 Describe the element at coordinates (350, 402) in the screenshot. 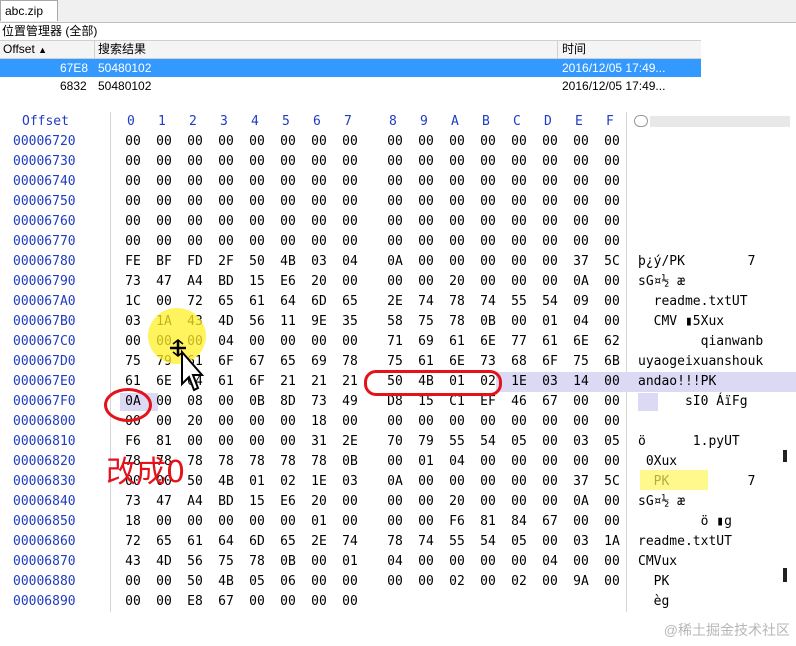

I see `hex-byte: 49` at that location.